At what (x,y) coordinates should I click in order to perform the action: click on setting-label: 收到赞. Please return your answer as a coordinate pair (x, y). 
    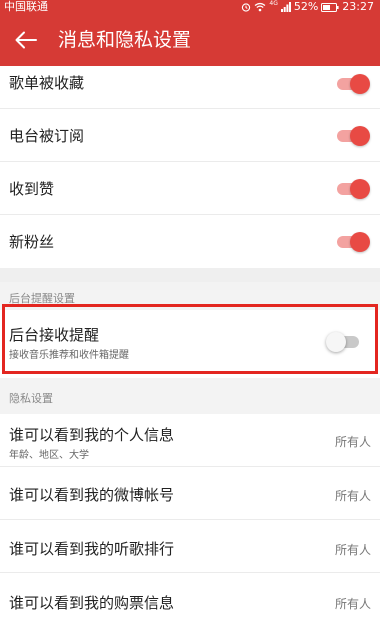
    Looking at the image, I should click on (32, 189).